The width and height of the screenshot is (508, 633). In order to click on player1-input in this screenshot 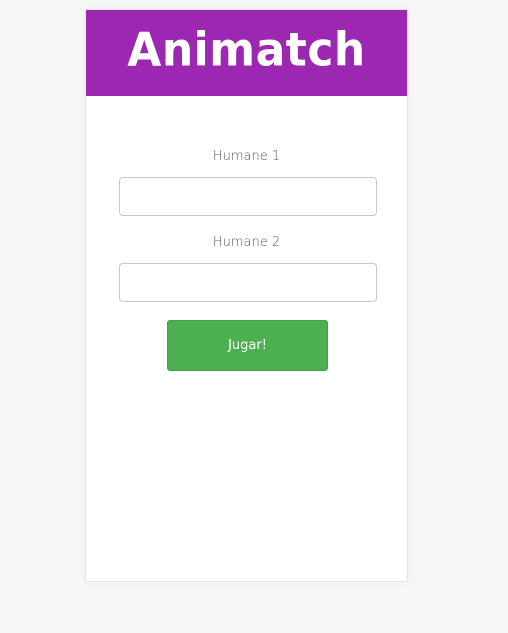, I will do `click(248, 196)`.